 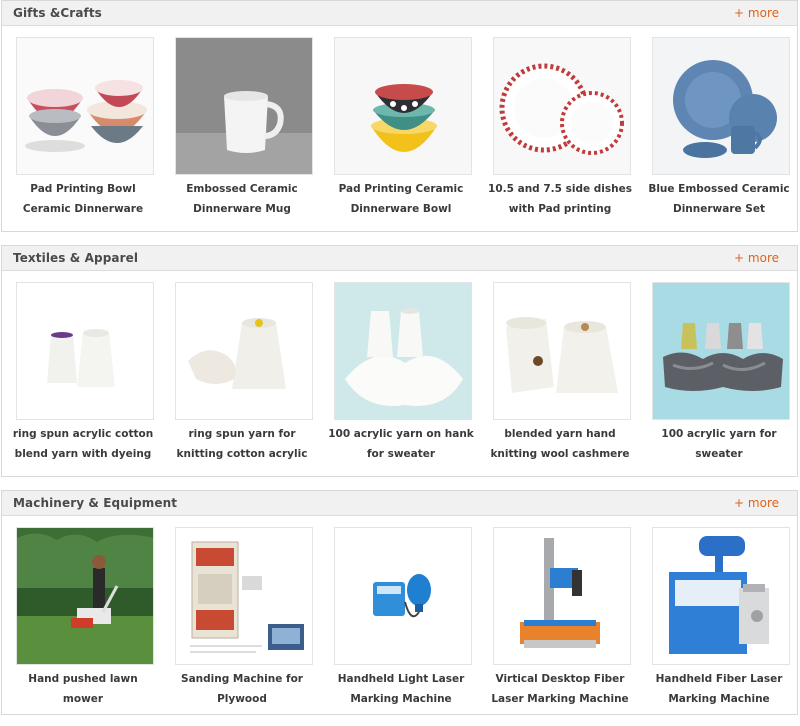 I want to click on product-name: Handheld Fiber Laser Marking Machine, so click(x=719, y=689).